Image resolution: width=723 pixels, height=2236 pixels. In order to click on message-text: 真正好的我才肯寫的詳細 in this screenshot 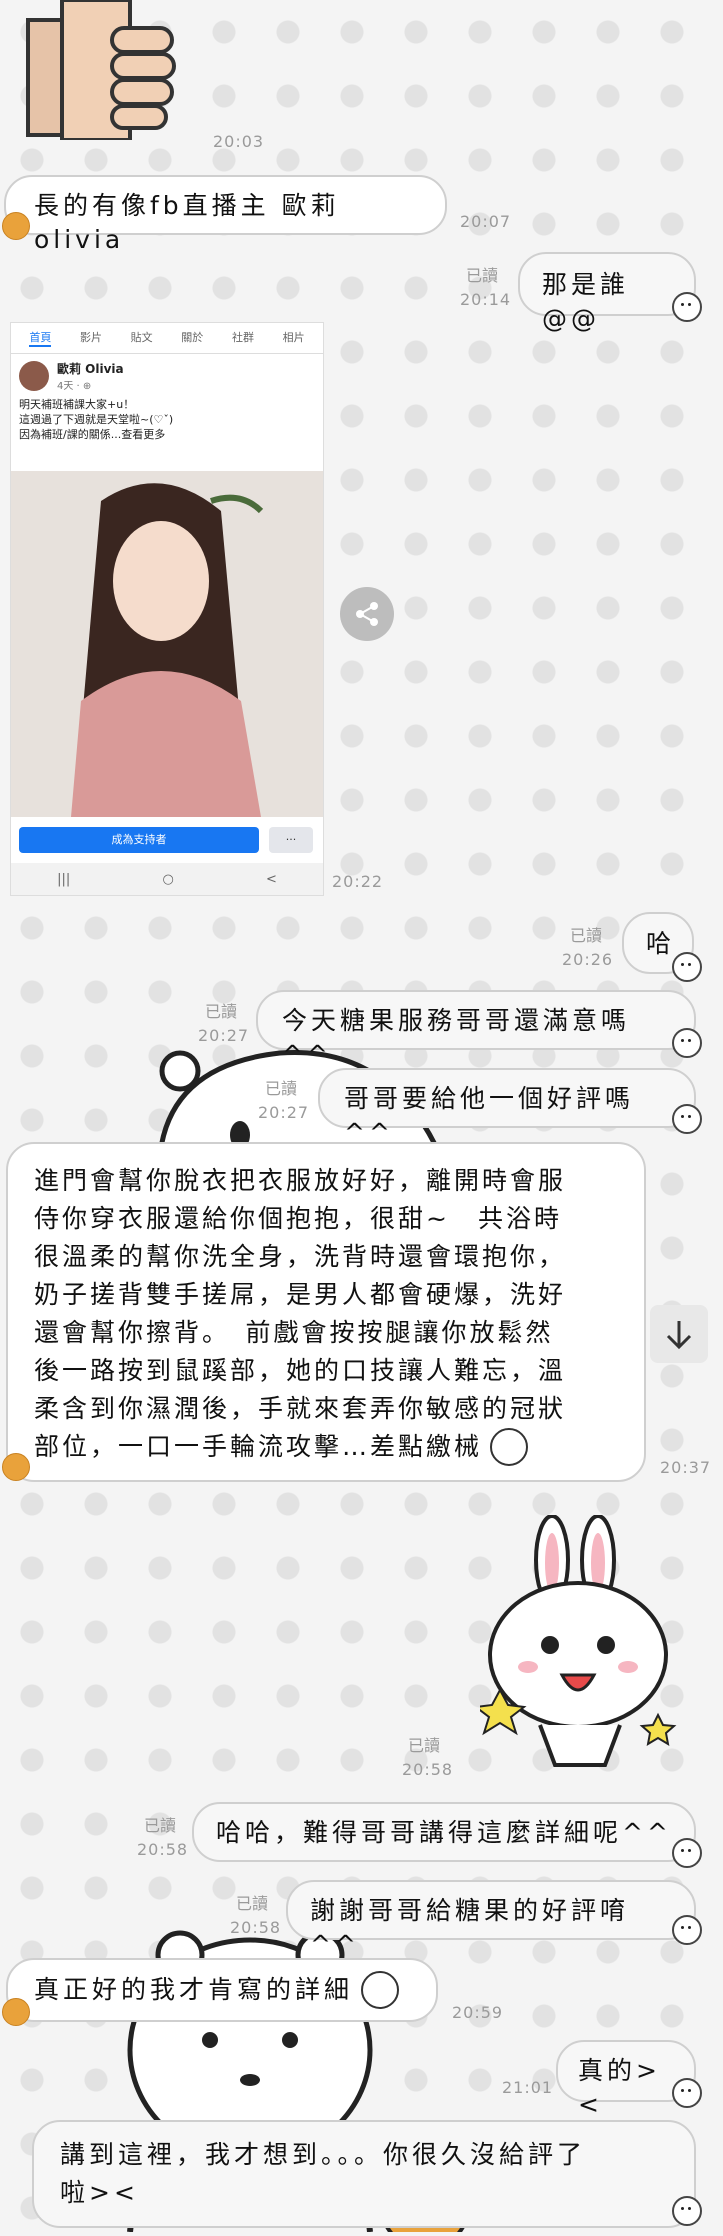, I will do `click(194, 1990)`.